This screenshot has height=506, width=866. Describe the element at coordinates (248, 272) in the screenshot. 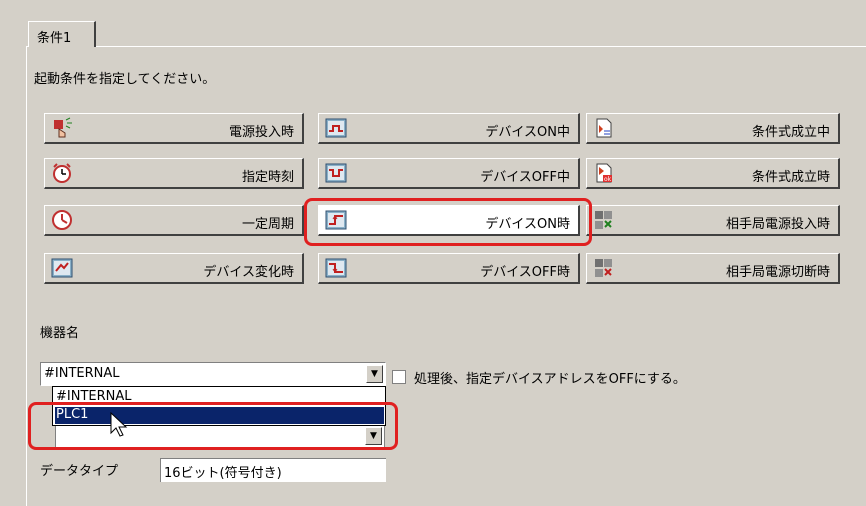

I see `trigger-label: デバイス変化時` at that location.